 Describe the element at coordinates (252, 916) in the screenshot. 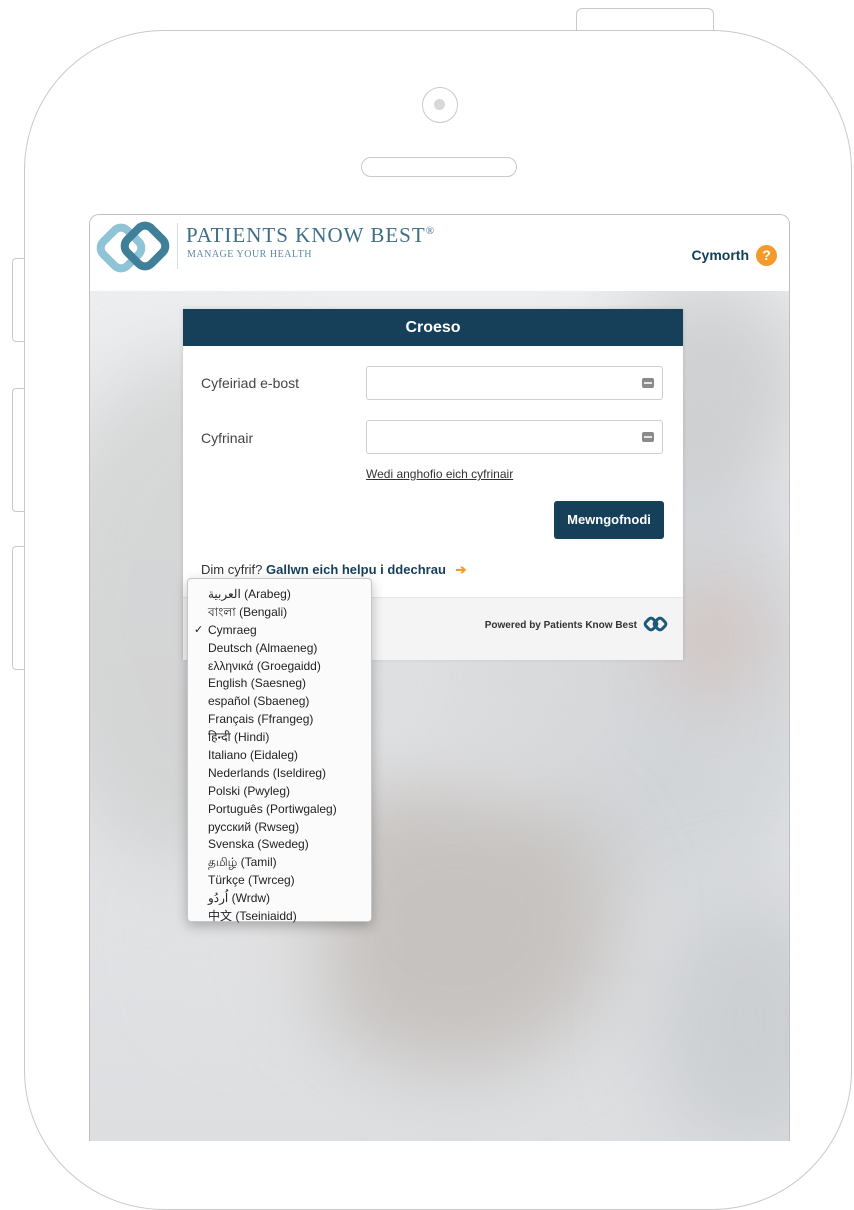

I see `language-option-label: 中文 (Tseiniaidd)` at that location.